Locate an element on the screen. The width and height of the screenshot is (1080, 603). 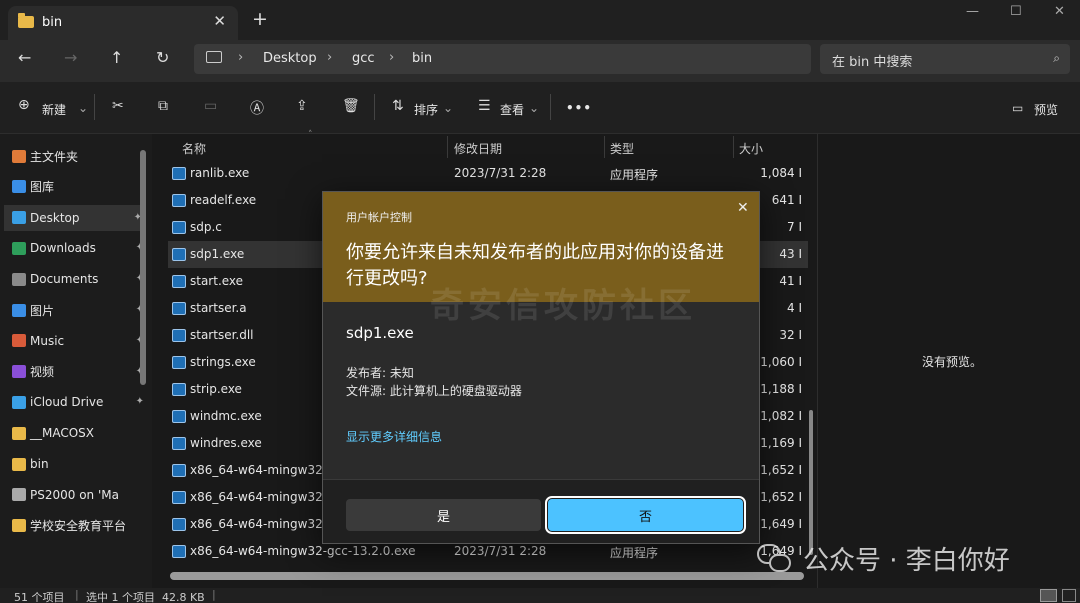
file-name: x86_64-w64-mingw32-gcc-13.2.0.exe is located at coordinates (303, 551).